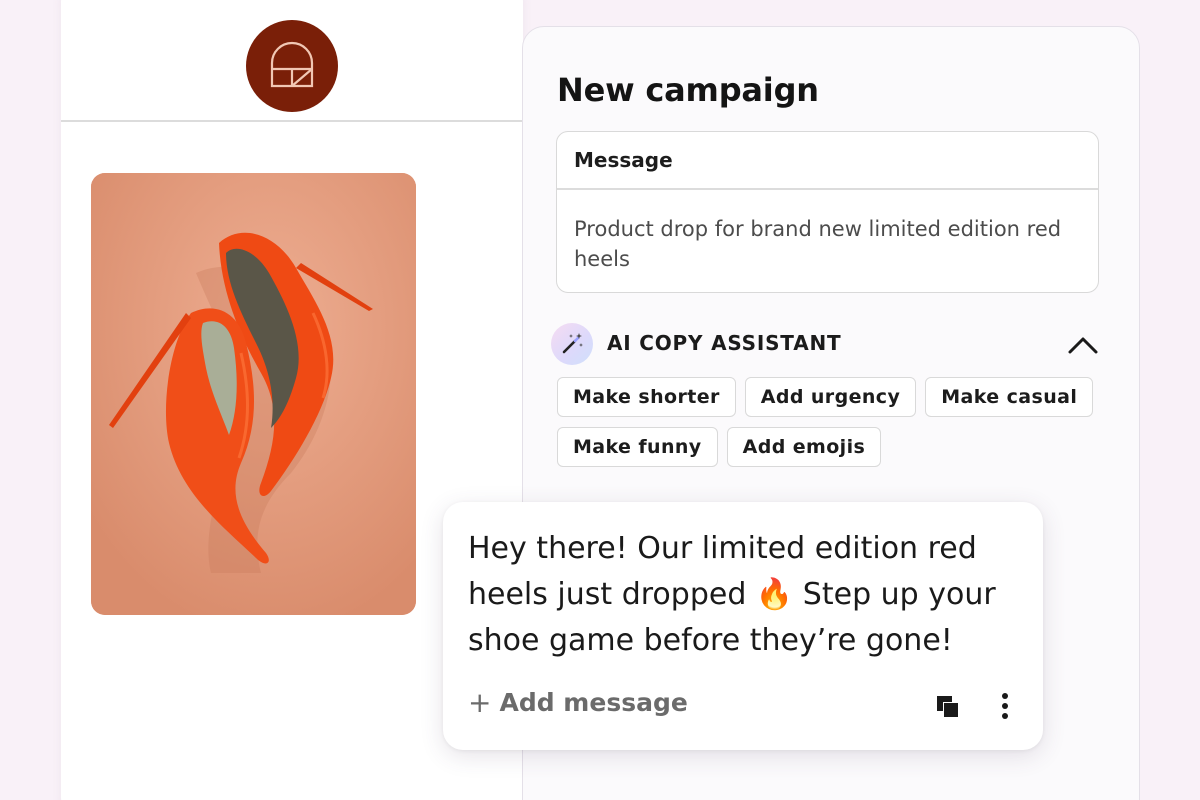  I want to click on add-emojis-chip: Add emojis, so click(804, 447).